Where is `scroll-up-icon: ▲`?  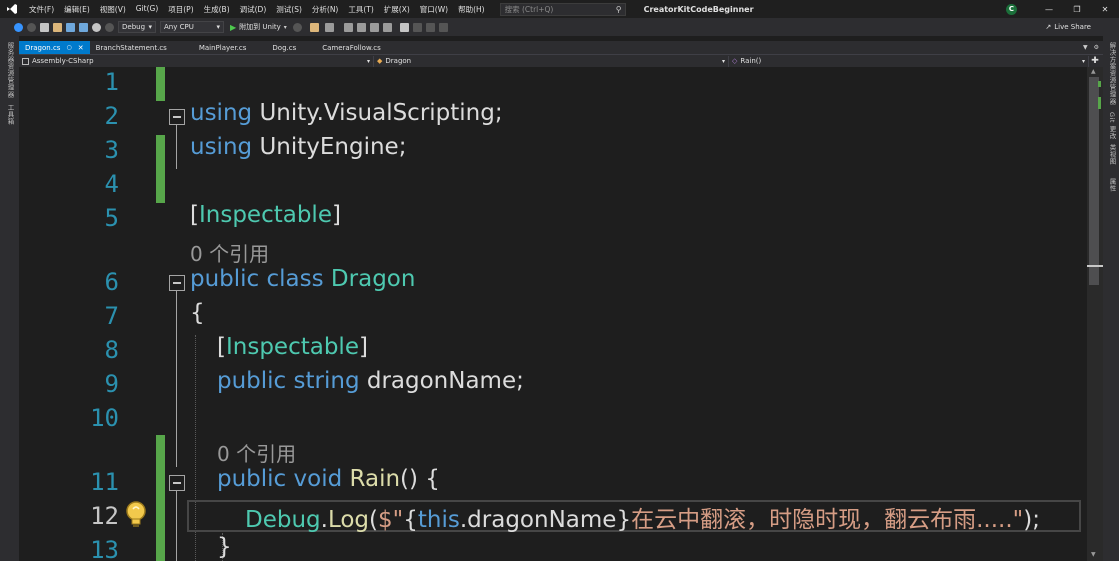
scroll-up-icon: ▲ is located at coordinates (1093, 71).